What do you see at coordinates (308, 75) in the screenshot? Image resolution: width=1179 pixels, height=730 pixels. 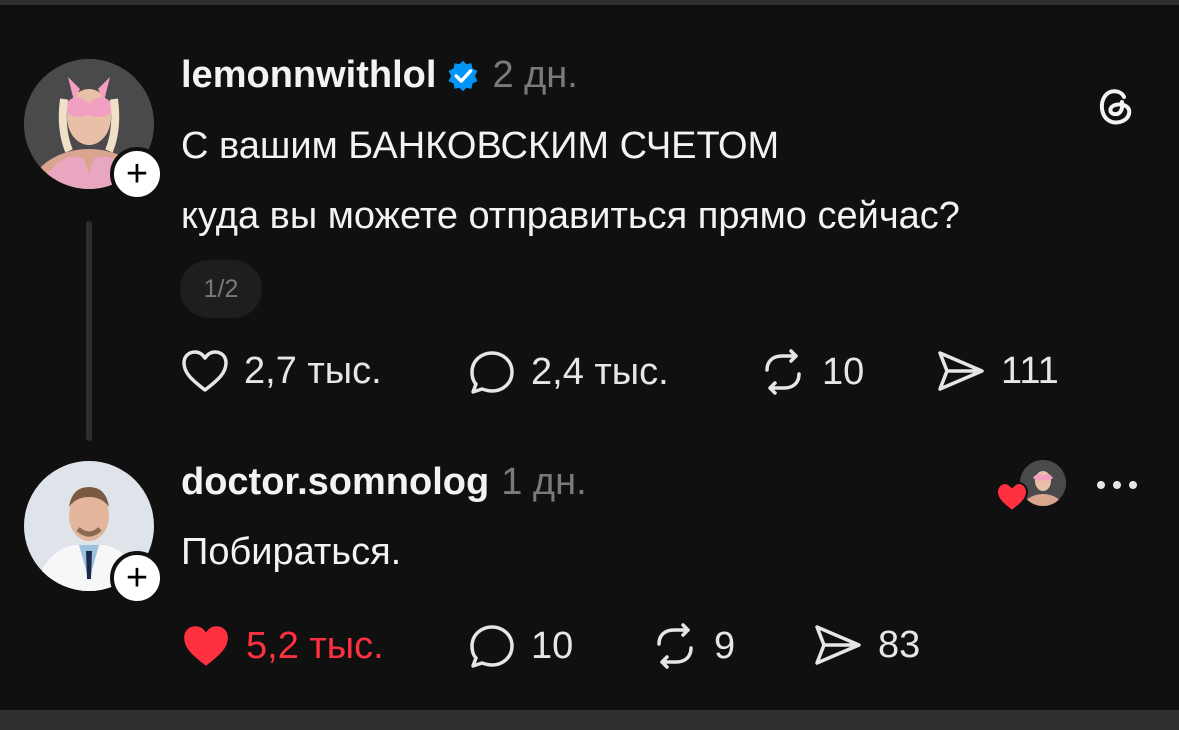 I see `author-username: lemonnwithlol` at bounding box center [308, 75].